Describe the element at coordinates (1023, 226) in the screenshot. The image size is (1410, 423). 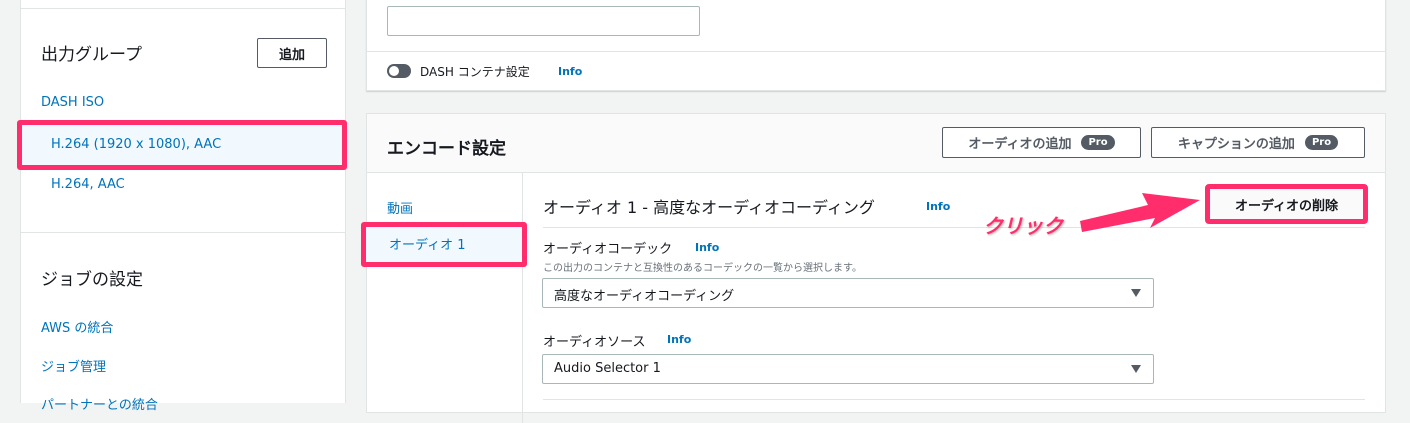
I see `click-annotation-label: クリック` at that location.